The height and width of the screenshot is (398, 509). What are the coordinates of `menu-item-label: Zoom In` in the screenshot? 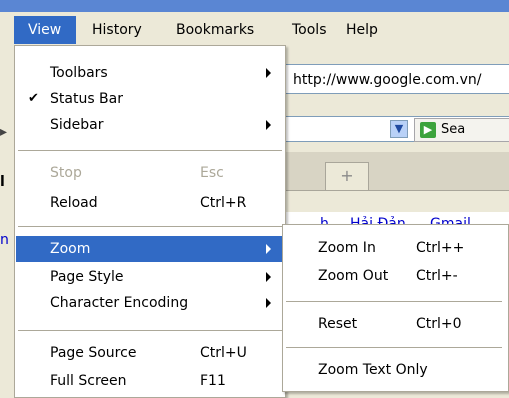 It's located at (347, 248).